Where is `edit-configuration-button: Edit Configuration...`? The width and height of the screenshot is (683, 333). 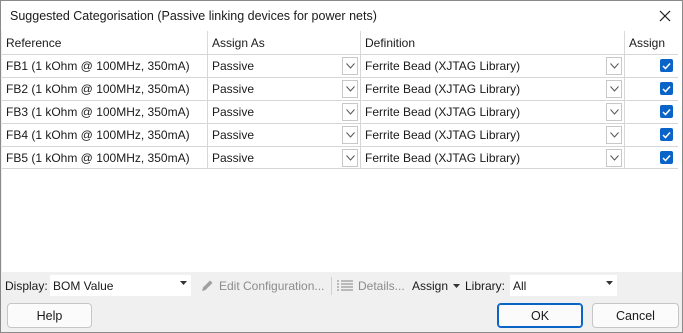 edit-configuration-button: Edit Configuration... is located at coordinates (262, 286).